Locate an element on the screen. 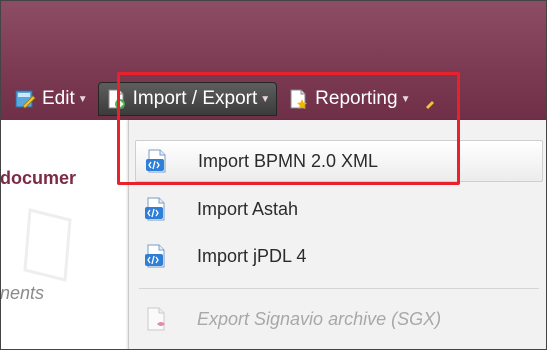 The image size is (547, 350). menu-item-export-sgx: Export Signavio archive (SGX) is located at coordinates (339, 319).